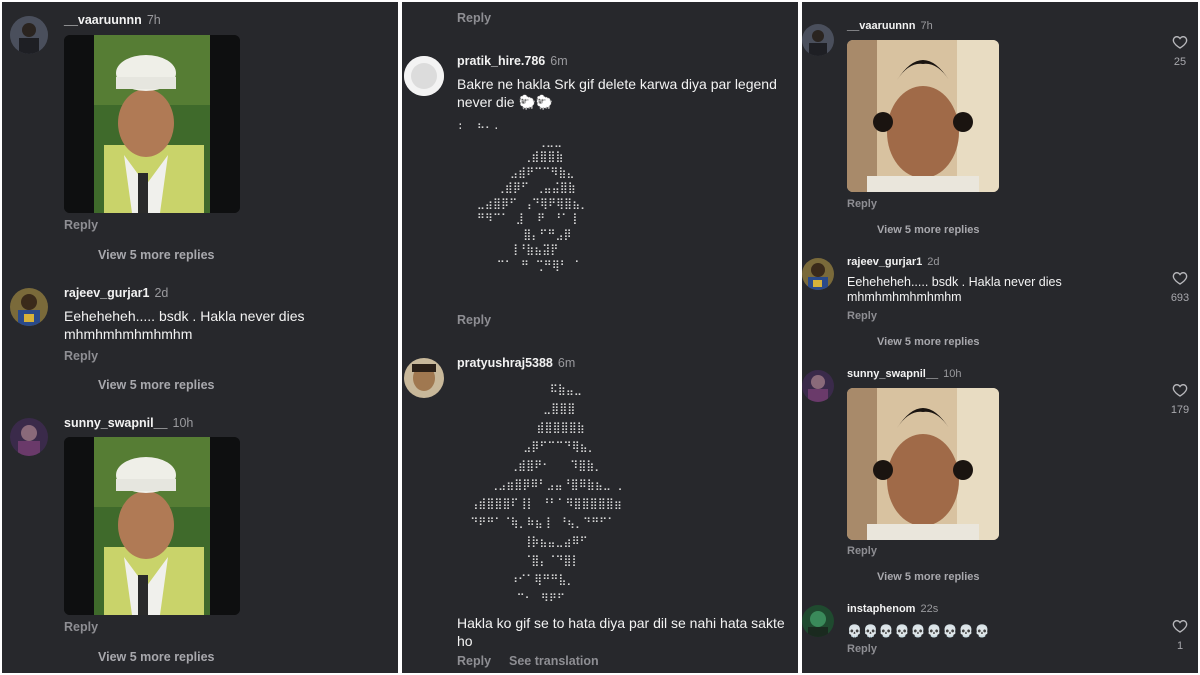 The width and height of the screenshot is (1200, 675). I want to click on comment-header: pratik_hire.786 6m, so click(512, 61).